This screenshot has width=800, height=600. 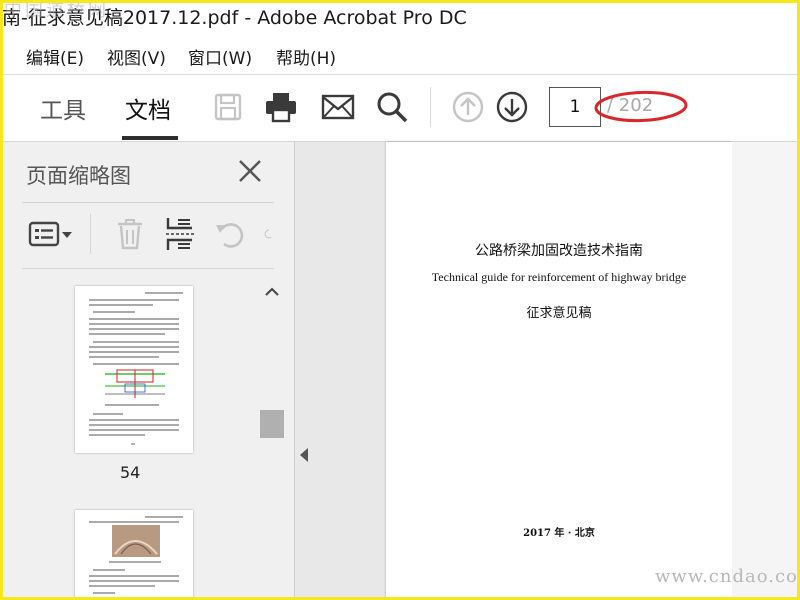 I want to click on scrollbar-thumb, so click(x=272, y=424).